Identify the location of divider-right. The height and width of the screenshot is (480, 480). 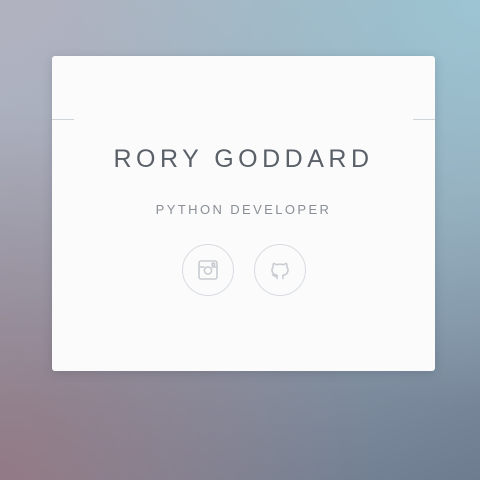
(424, 119).